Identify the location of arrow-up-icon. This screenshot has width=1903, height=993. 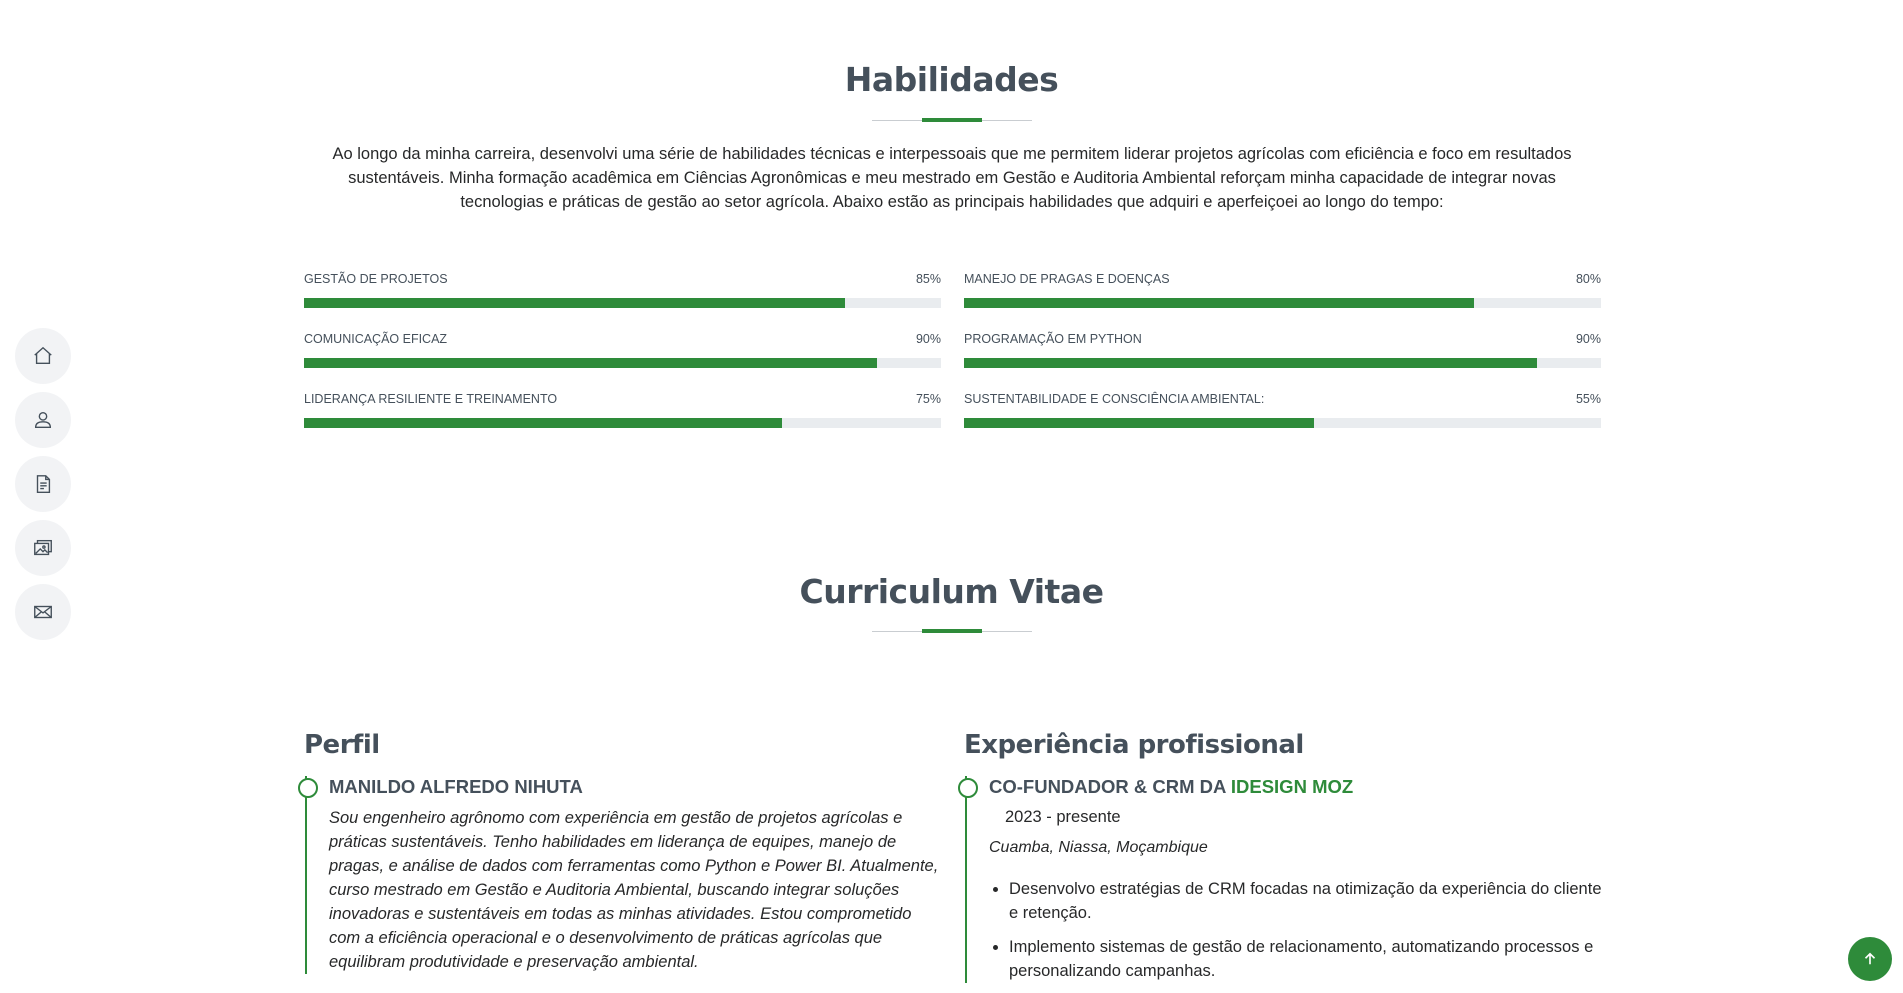
(1870, 958).